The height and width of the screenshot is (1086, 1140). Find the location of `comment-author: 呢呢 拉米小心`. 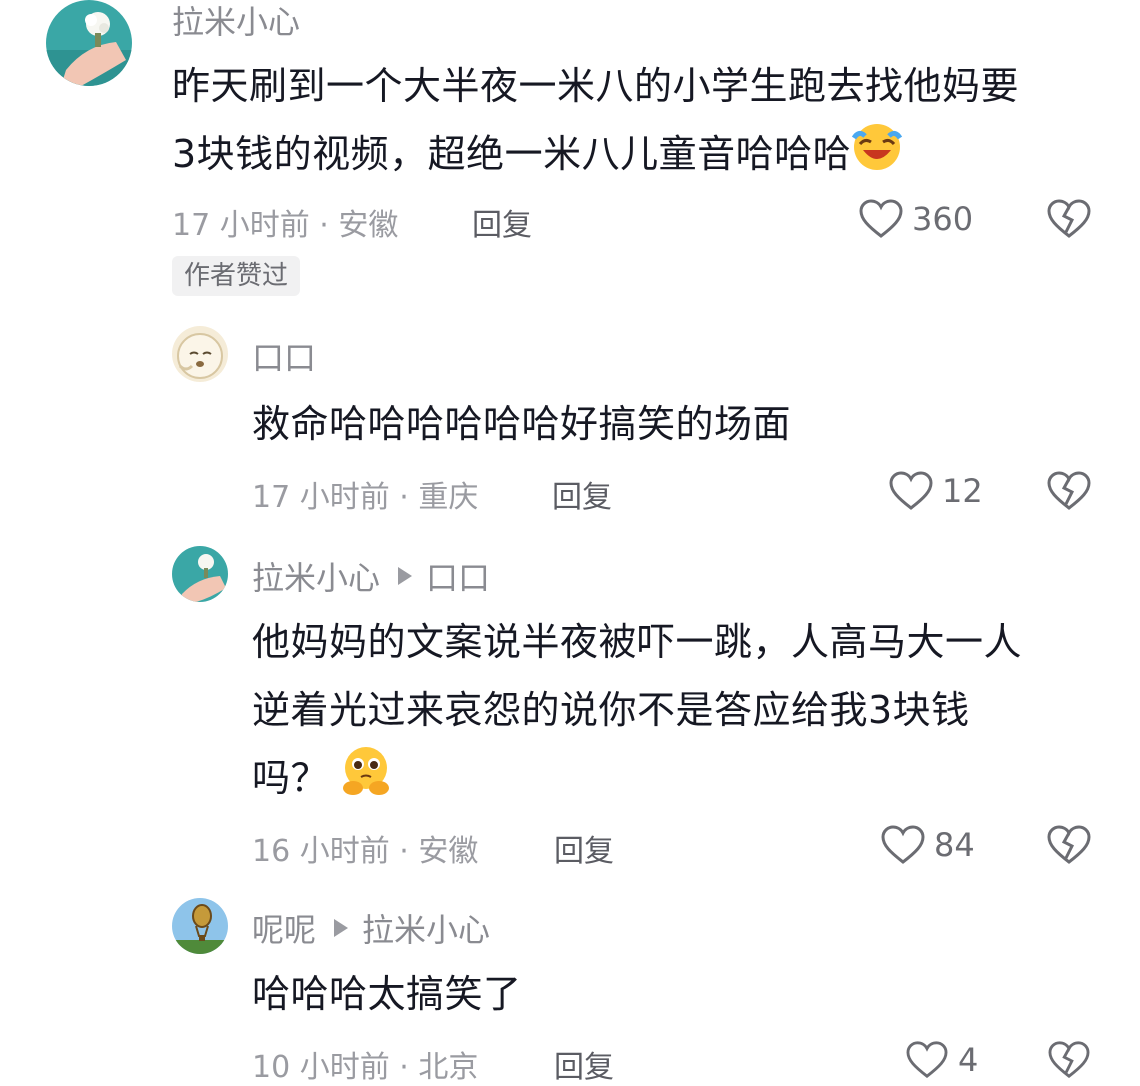

comment-author: 呢呢 拉米小心 is located at coordinates (371, 928).